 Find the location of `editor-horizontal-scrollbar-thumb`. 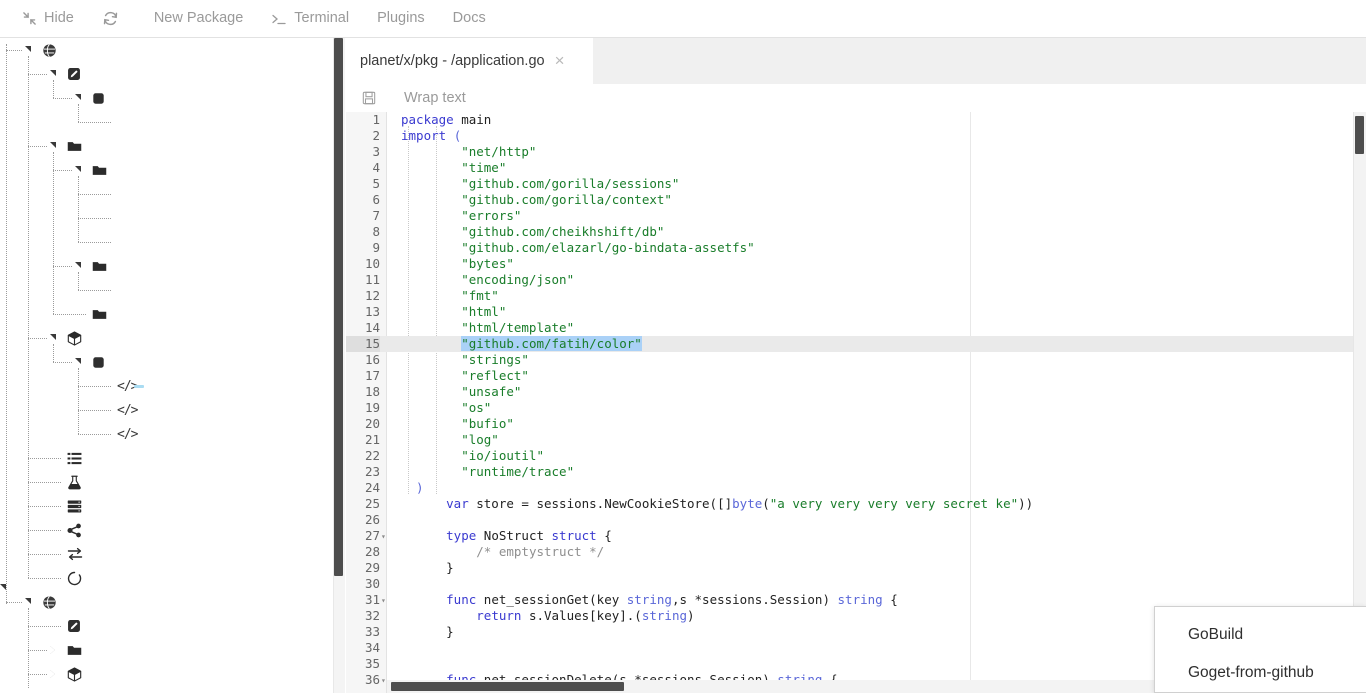

editor-horizontal-scrollbar-thumb is located at coordinates (507, 686).